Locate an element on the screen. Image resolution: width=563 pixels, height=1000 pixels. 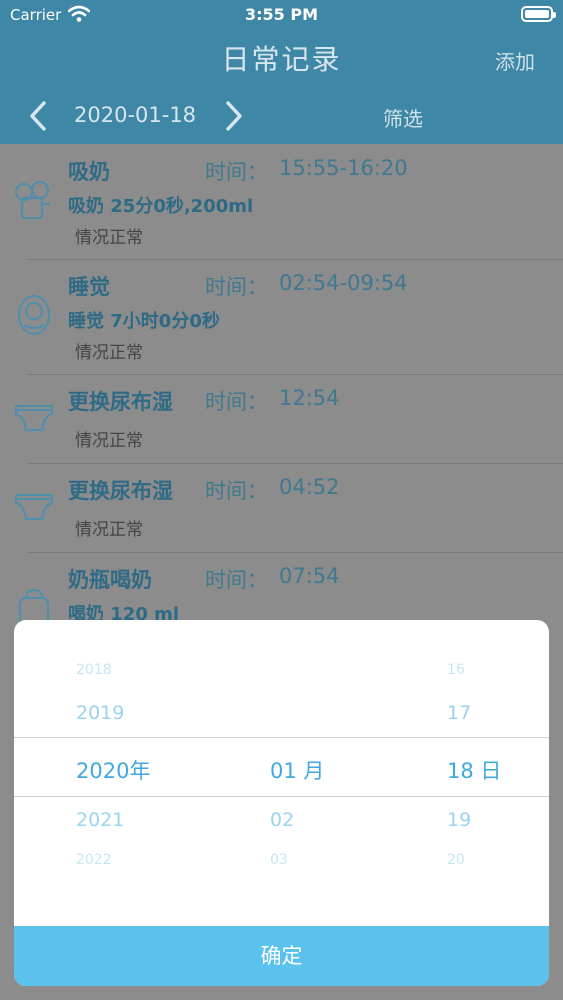
sleeping-baby-icon is located at coordinates (34, 315).